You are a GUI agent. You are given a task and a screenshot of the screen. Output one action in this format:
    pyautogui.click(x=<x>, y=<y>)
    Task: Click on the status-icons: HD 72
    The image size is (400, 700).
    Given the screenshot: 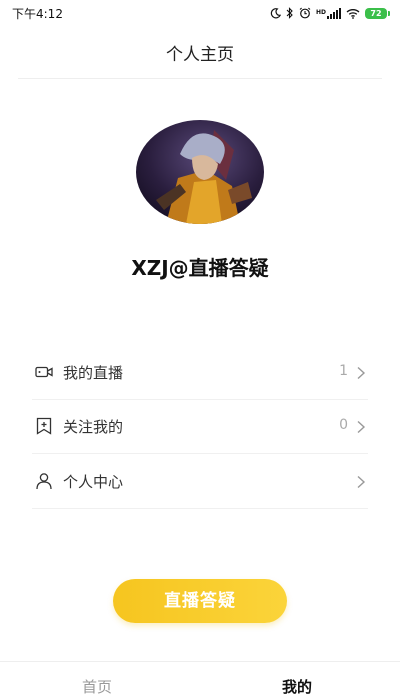 What is the action you would take?
    pyautogui.click(x=330, y=13)
    